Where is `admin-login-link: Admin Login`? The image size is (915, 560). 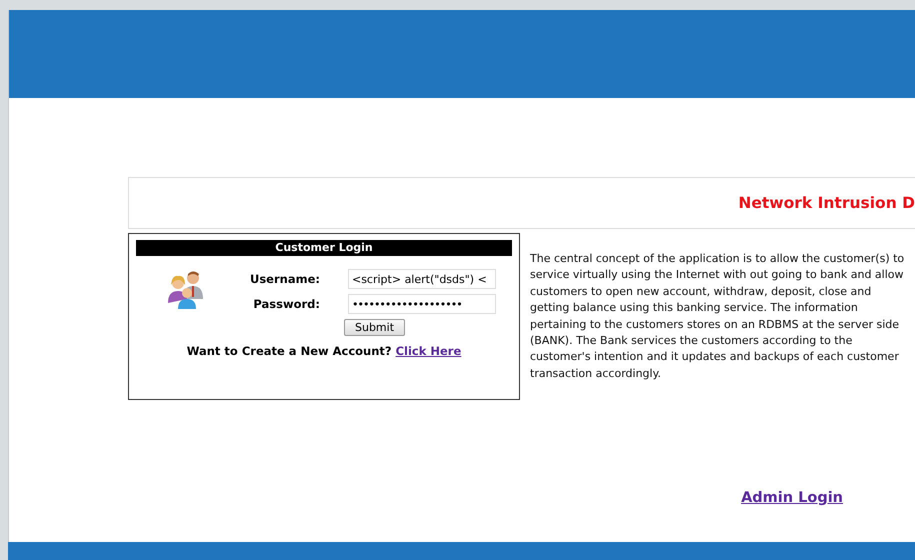
admin-login-link: Admin Login is located at coordinates (792, 498).